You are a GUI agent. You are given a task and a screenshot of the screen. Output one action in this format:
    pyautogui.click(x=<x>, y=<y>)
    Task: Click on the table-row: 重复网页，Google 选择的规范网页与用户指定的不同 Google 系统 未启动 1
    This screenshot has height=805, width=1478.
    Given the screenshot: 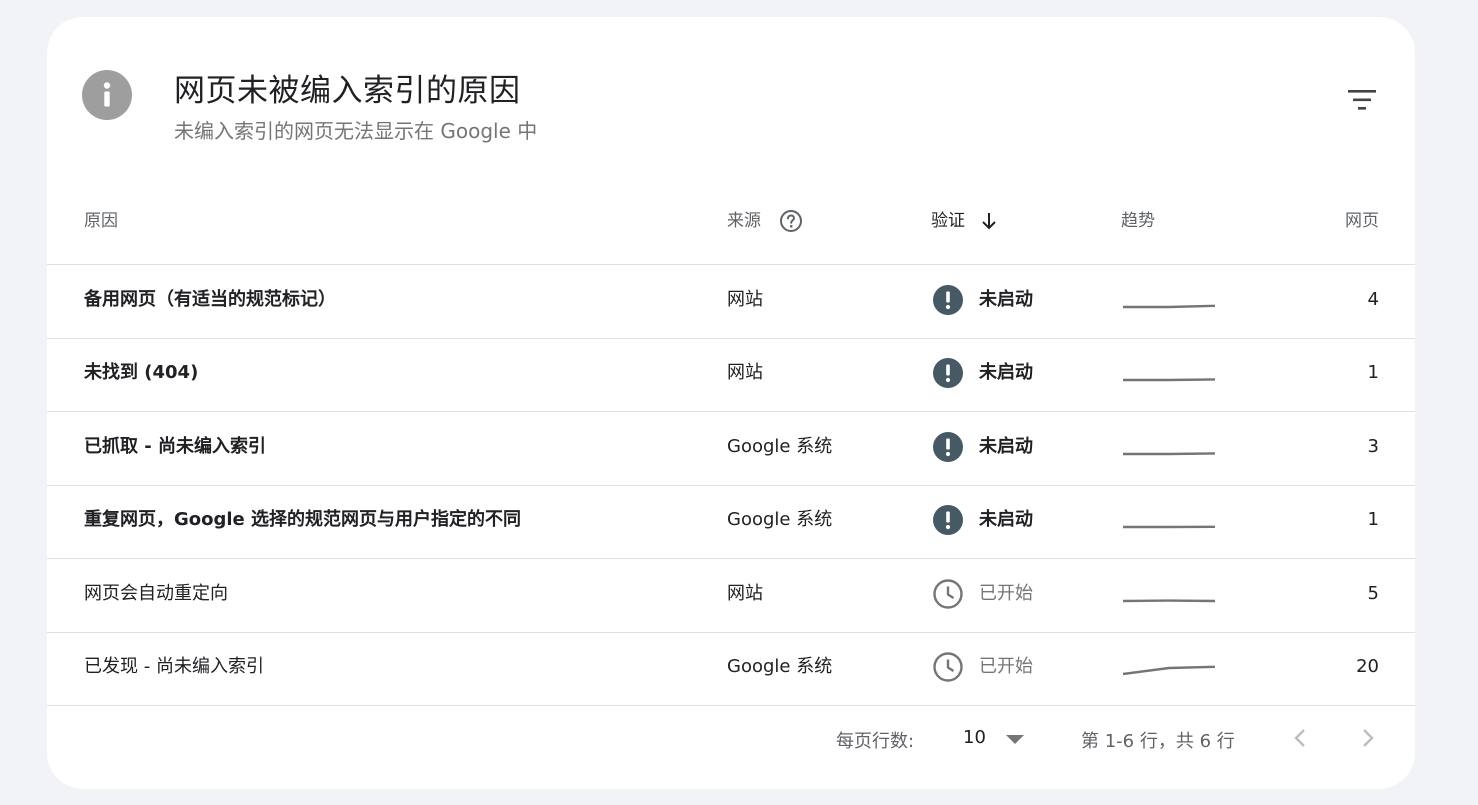 What is the action you would take?
    pyautogui.click(x=731, y=522)
    